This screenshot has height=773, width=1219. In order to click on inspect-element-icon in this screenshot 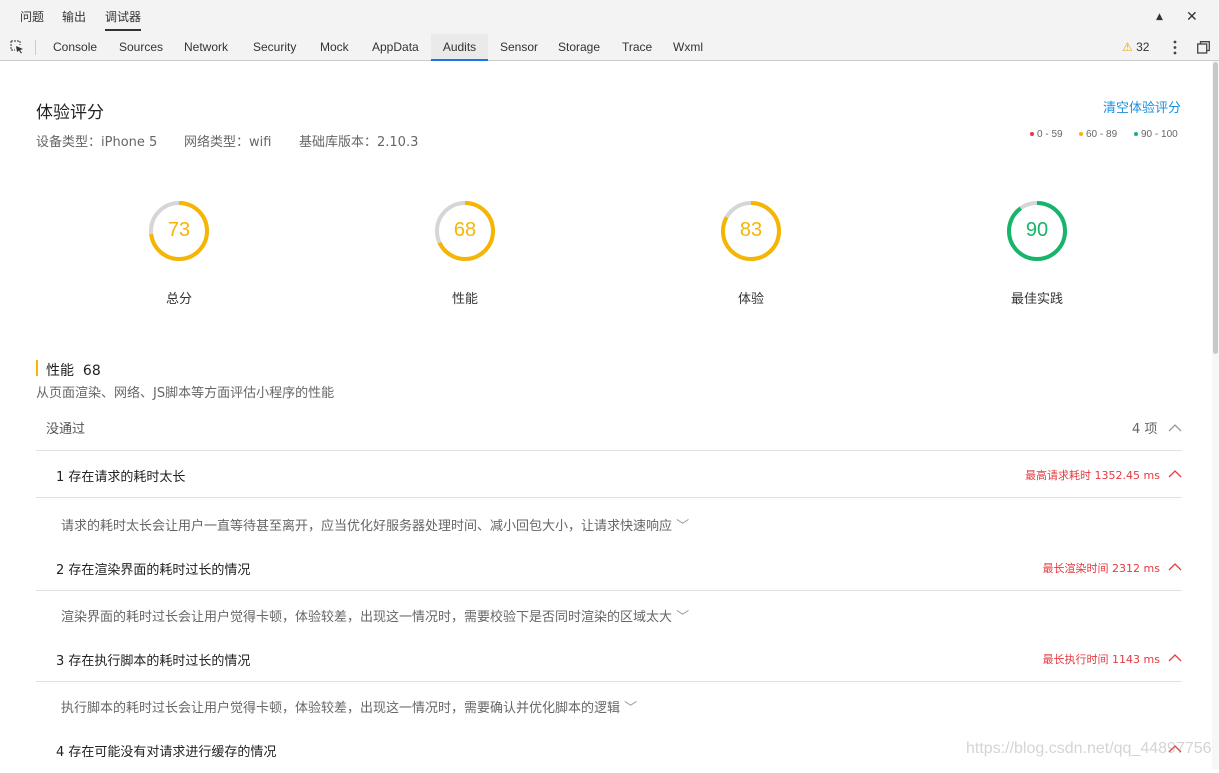, I will do `click(17, 47)`.